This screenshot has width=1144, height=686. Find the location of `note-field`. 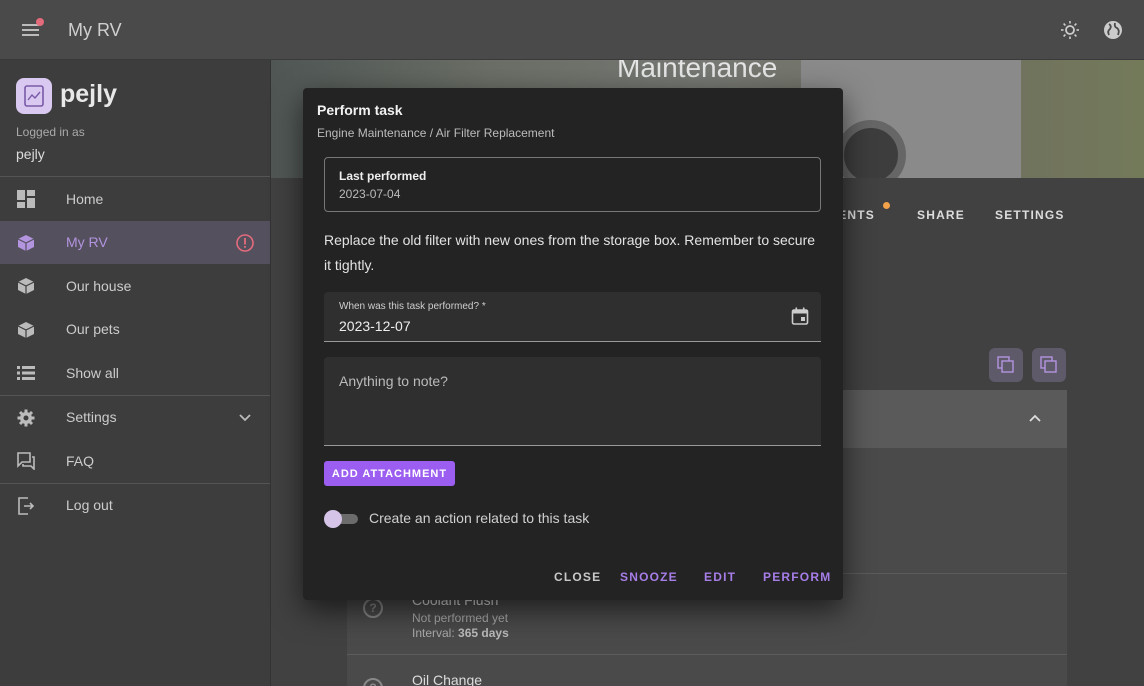

note-field is located at coordinates (572, 401).